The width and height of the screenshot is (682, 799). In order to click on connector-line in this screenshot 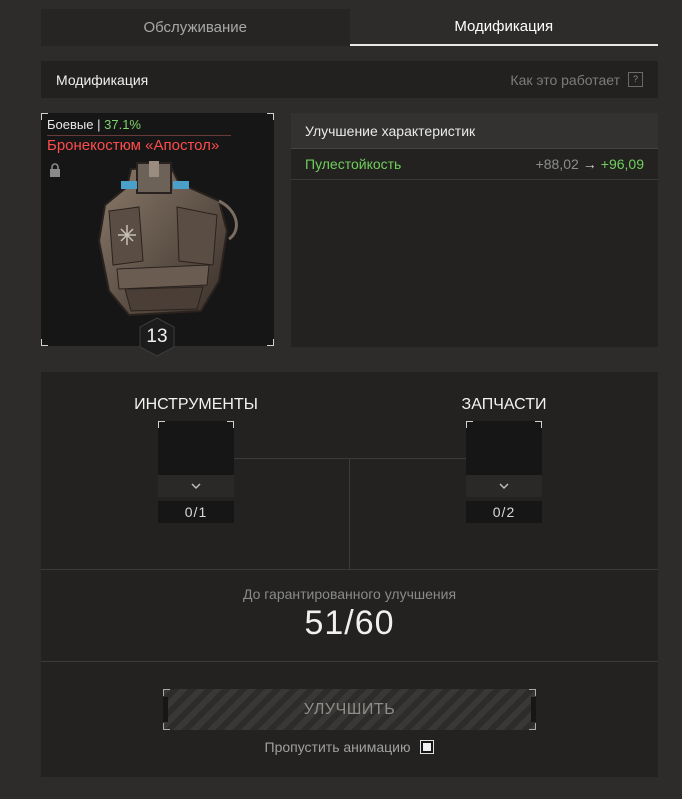, I will do `click(350, 458)`.